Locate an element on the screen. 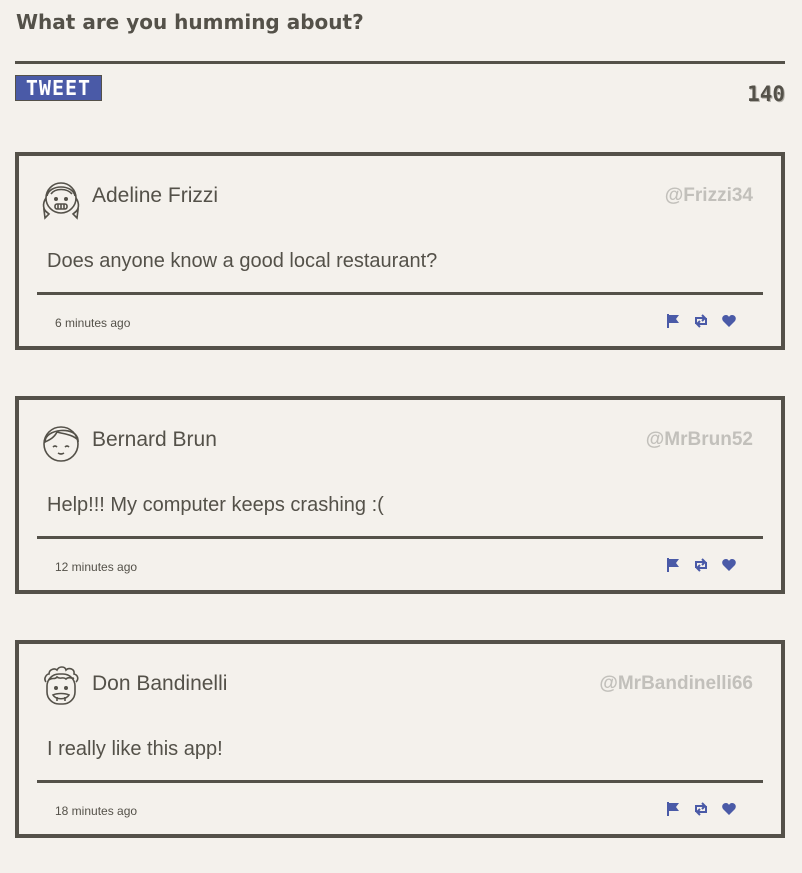 The image size is (802, 873). timestamp: 6 minutes ago is located at coordinates (93, 323).